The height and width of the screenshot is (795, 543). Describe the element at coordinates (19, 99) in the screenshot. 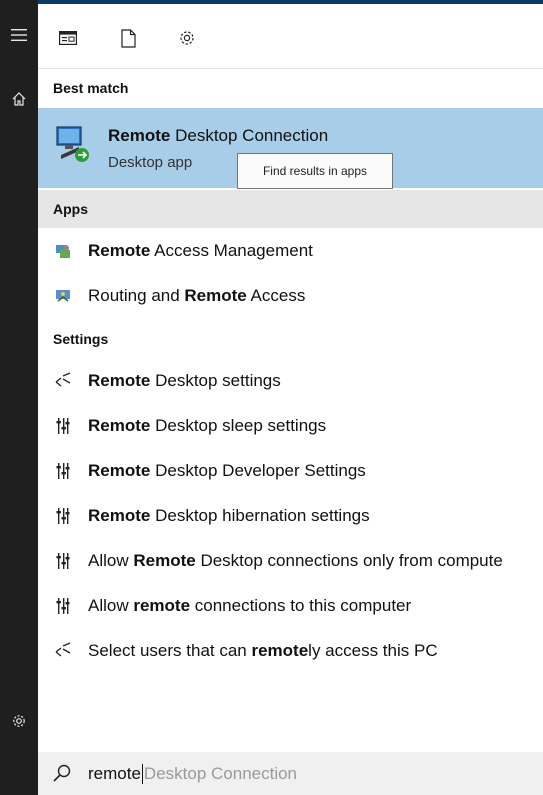

I see `home-icon` at that location.